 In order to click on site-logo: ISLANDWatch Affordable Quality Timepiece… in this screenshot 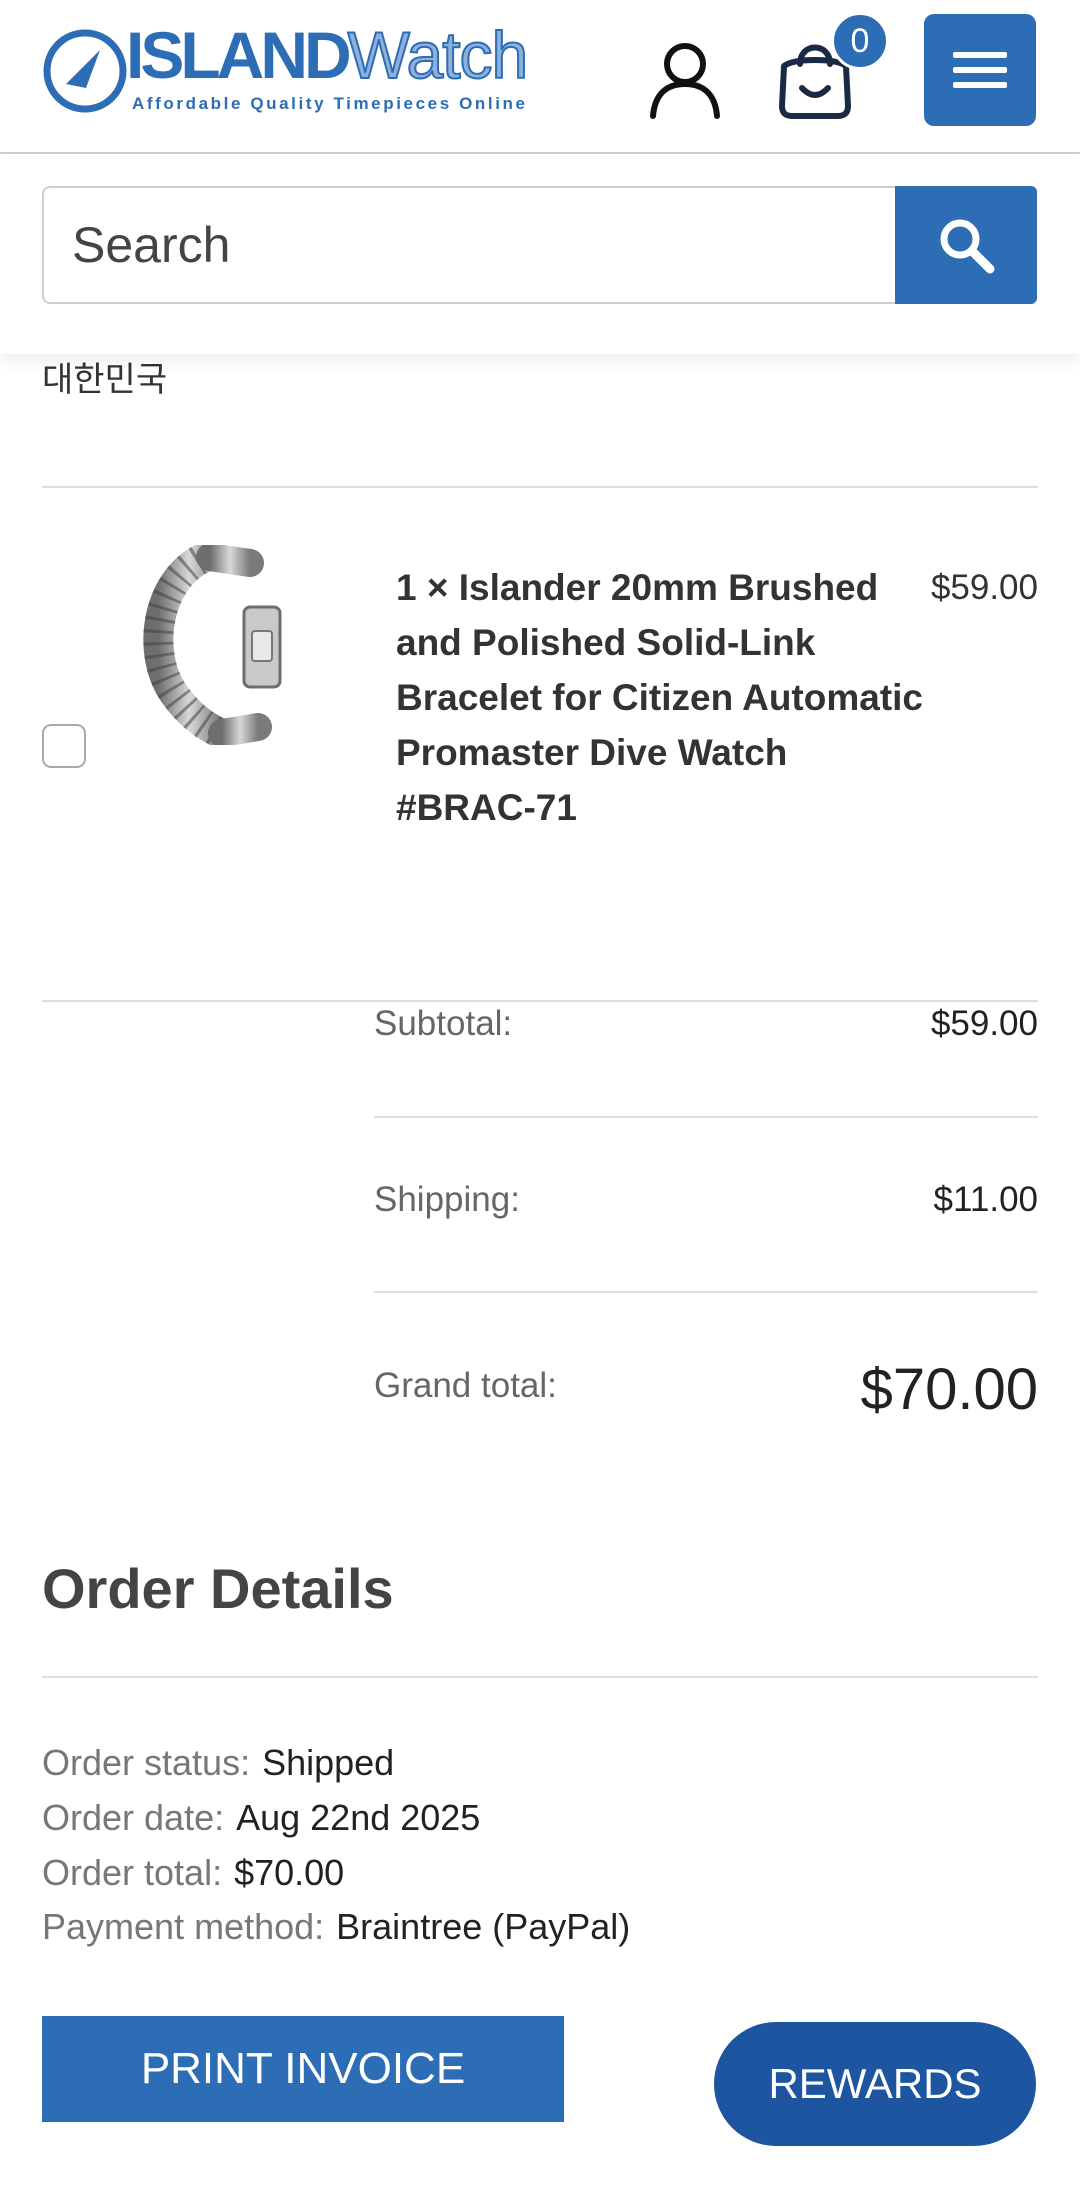, I will do `click(297, 71)`.